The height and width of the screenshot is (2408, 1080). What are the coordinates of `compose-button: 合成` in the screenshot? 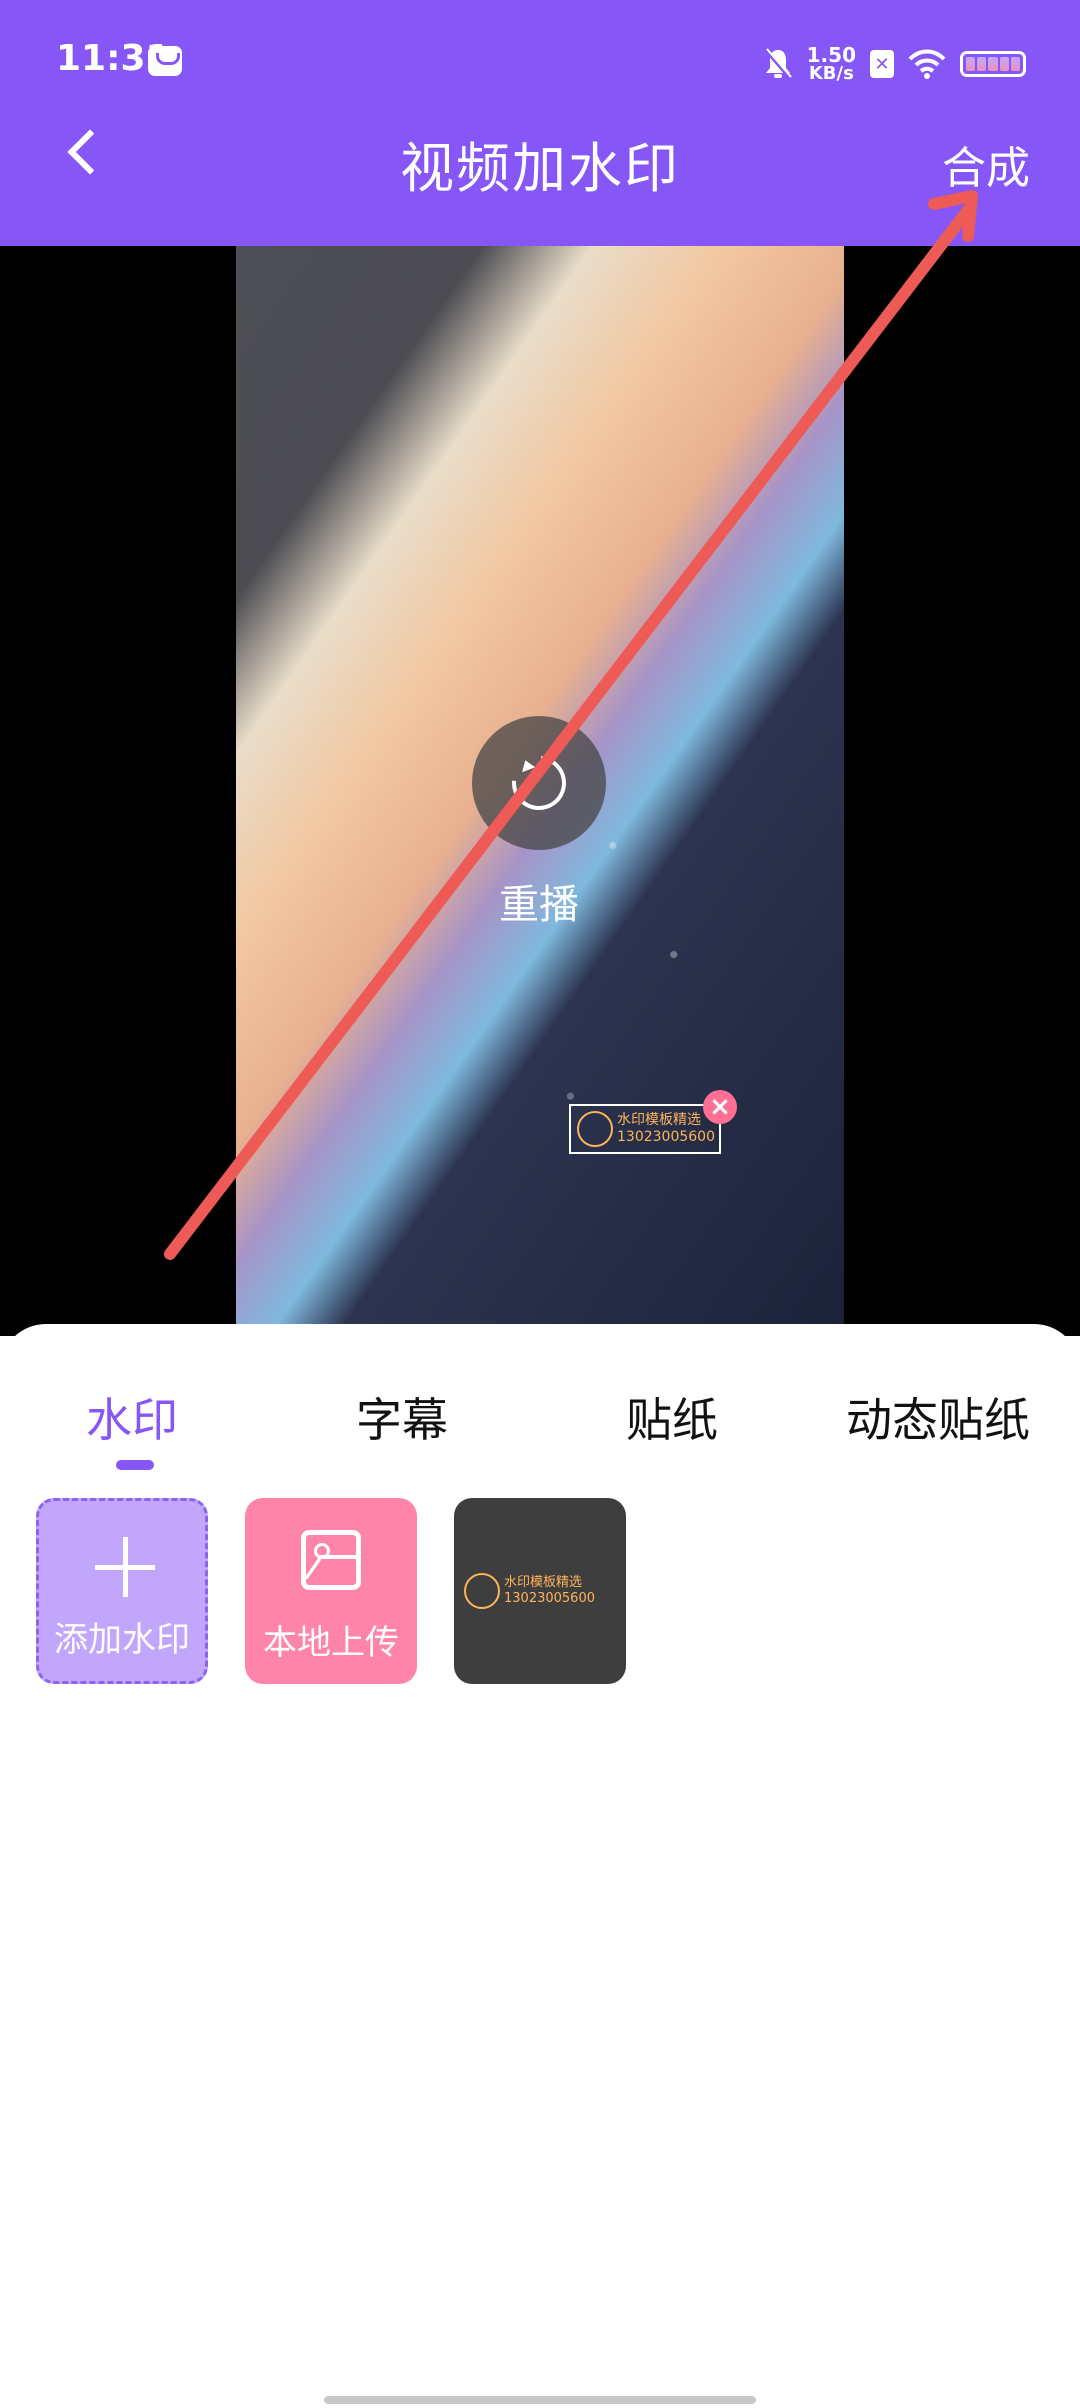 It's located at (986, 164).